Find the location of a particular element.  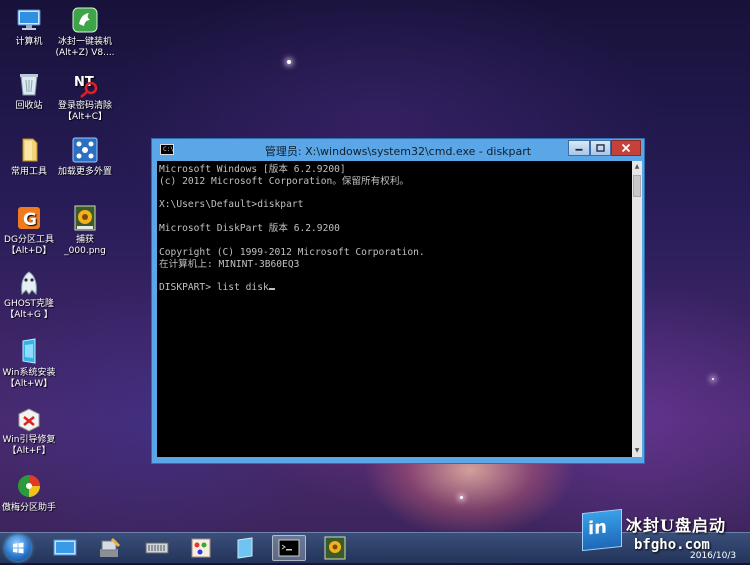

desktop-icon-label: Win系统安装 is located at coordinates (29, 373).